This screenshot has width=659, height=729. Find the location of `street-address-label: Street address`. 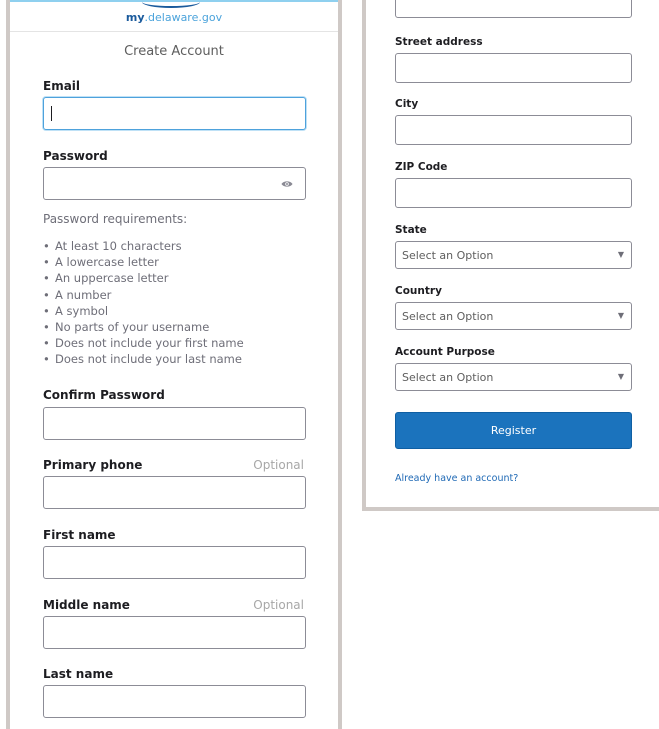

street-address-label: Street address is located at coordinates (439, 42).